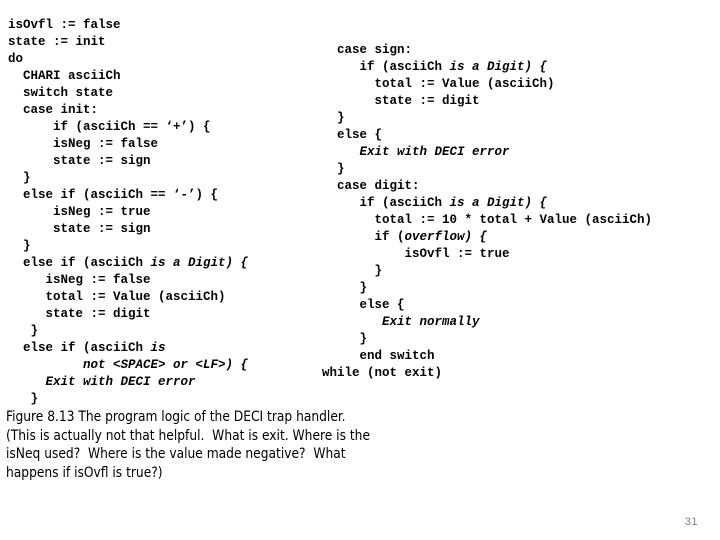  I want to click on code-right-line: while (not exit), so click(487, 373).